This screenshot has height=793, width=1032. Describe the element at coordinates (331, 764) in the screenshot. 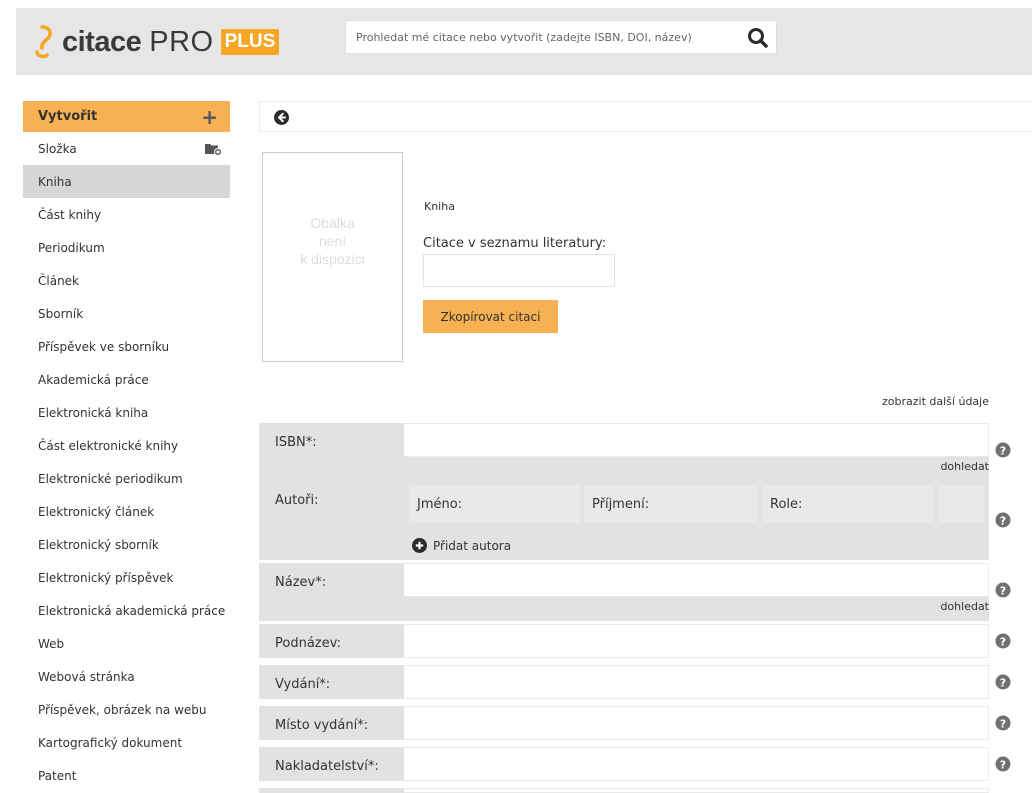

I see `publisher-label: Nakladatelství*:` at that location.